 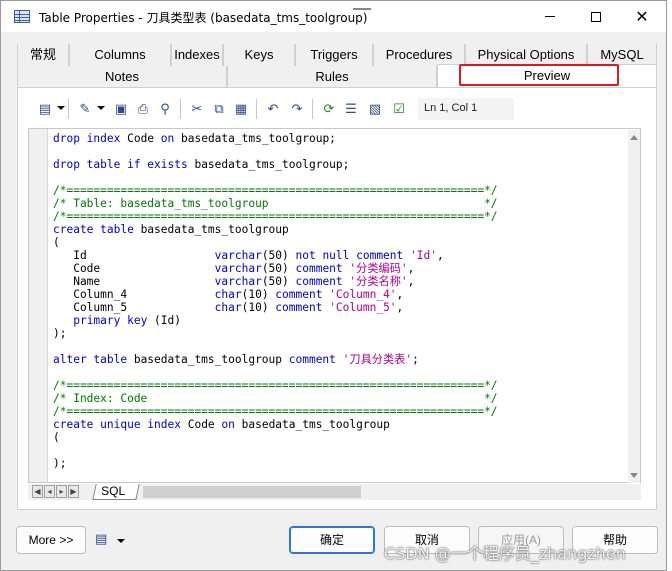 I want to click on sheet-tab-bar: ◀ ◂ ▸ ▶ SQL, so click(x=334, y=492).